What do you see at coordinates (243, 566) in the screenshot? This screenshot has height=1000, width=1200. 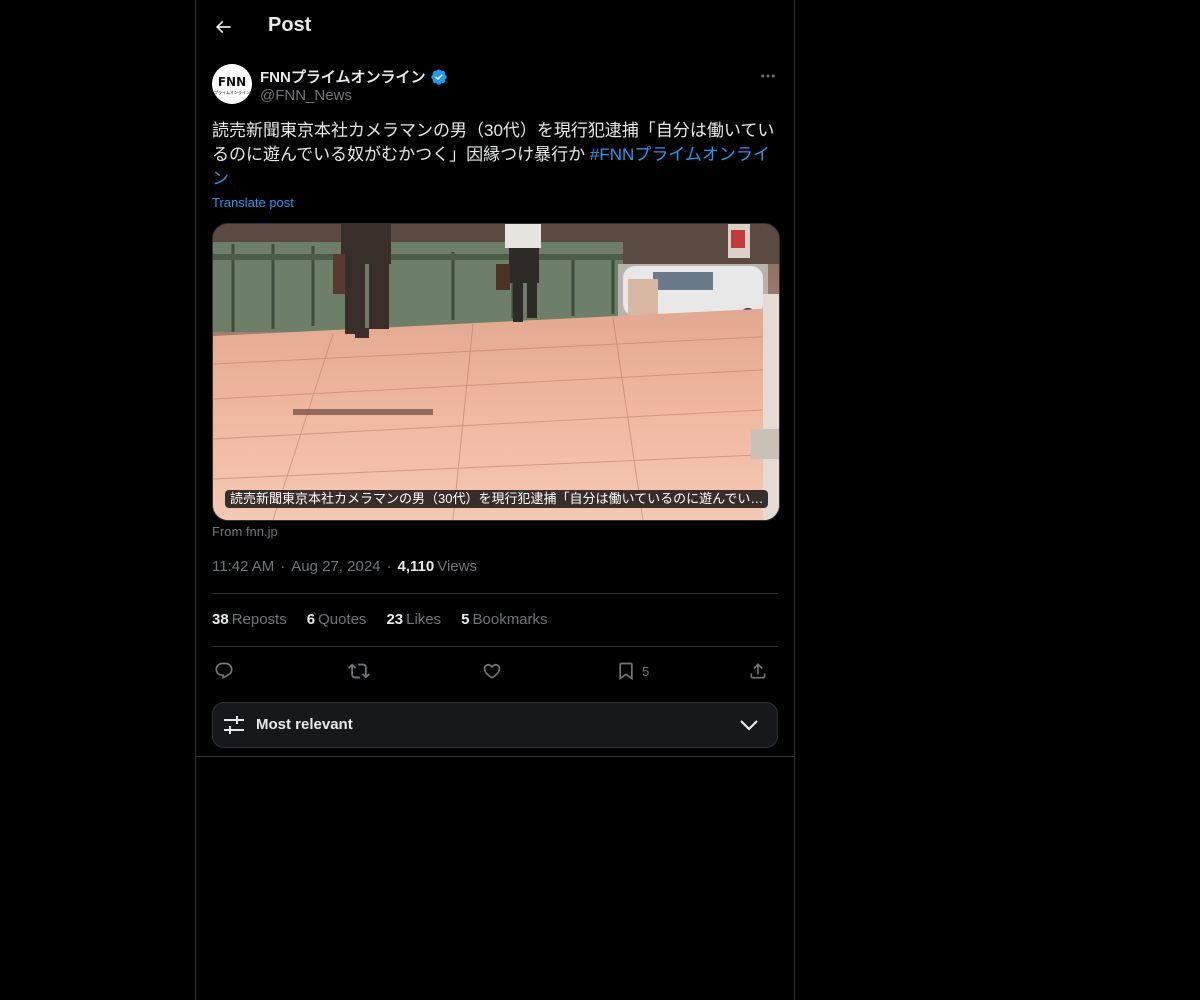 I see `post-time: 11:42 AM` at bounding box center [243, 566].